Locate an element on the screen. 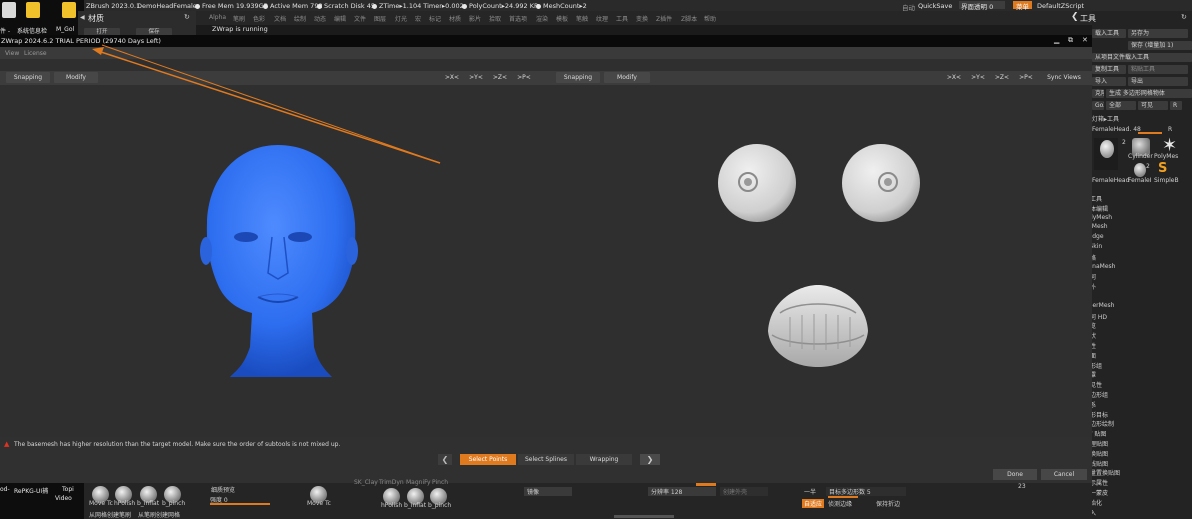 The width and height of the screenshot is (1192, 519). load-from-project-button: 从项目文件载入工具 is located at coordinates (1142, 57).